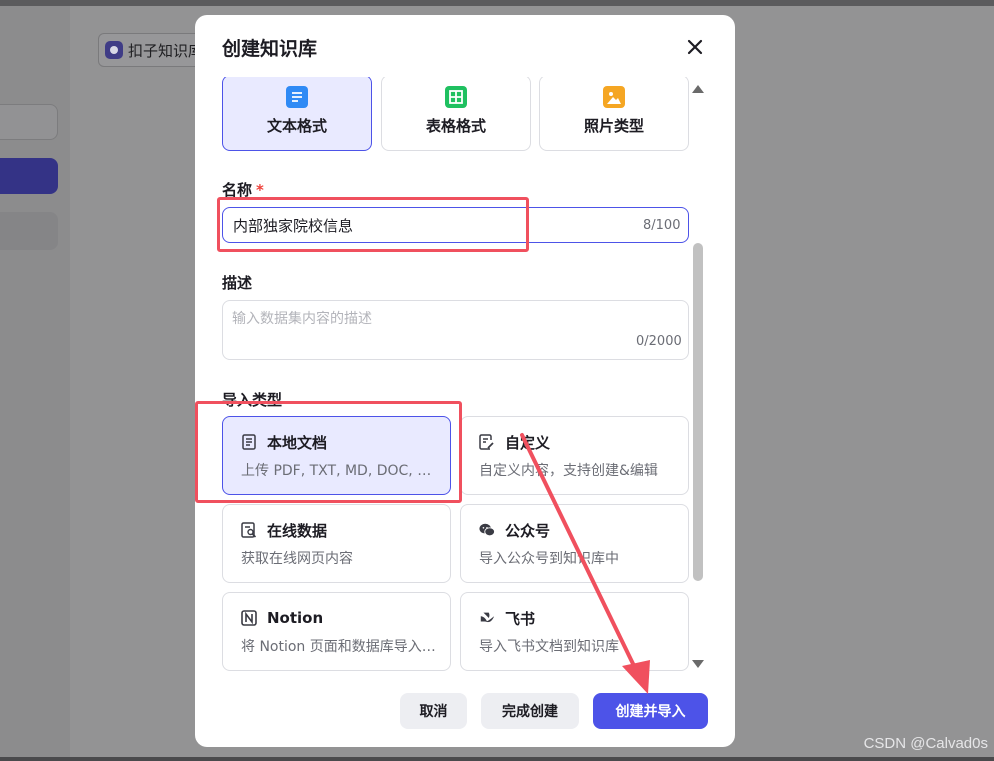  What do you see at coordinates (698, 412) in the screenshot?
I see `scrollbar-thumb` at bounding box center [698, 412].